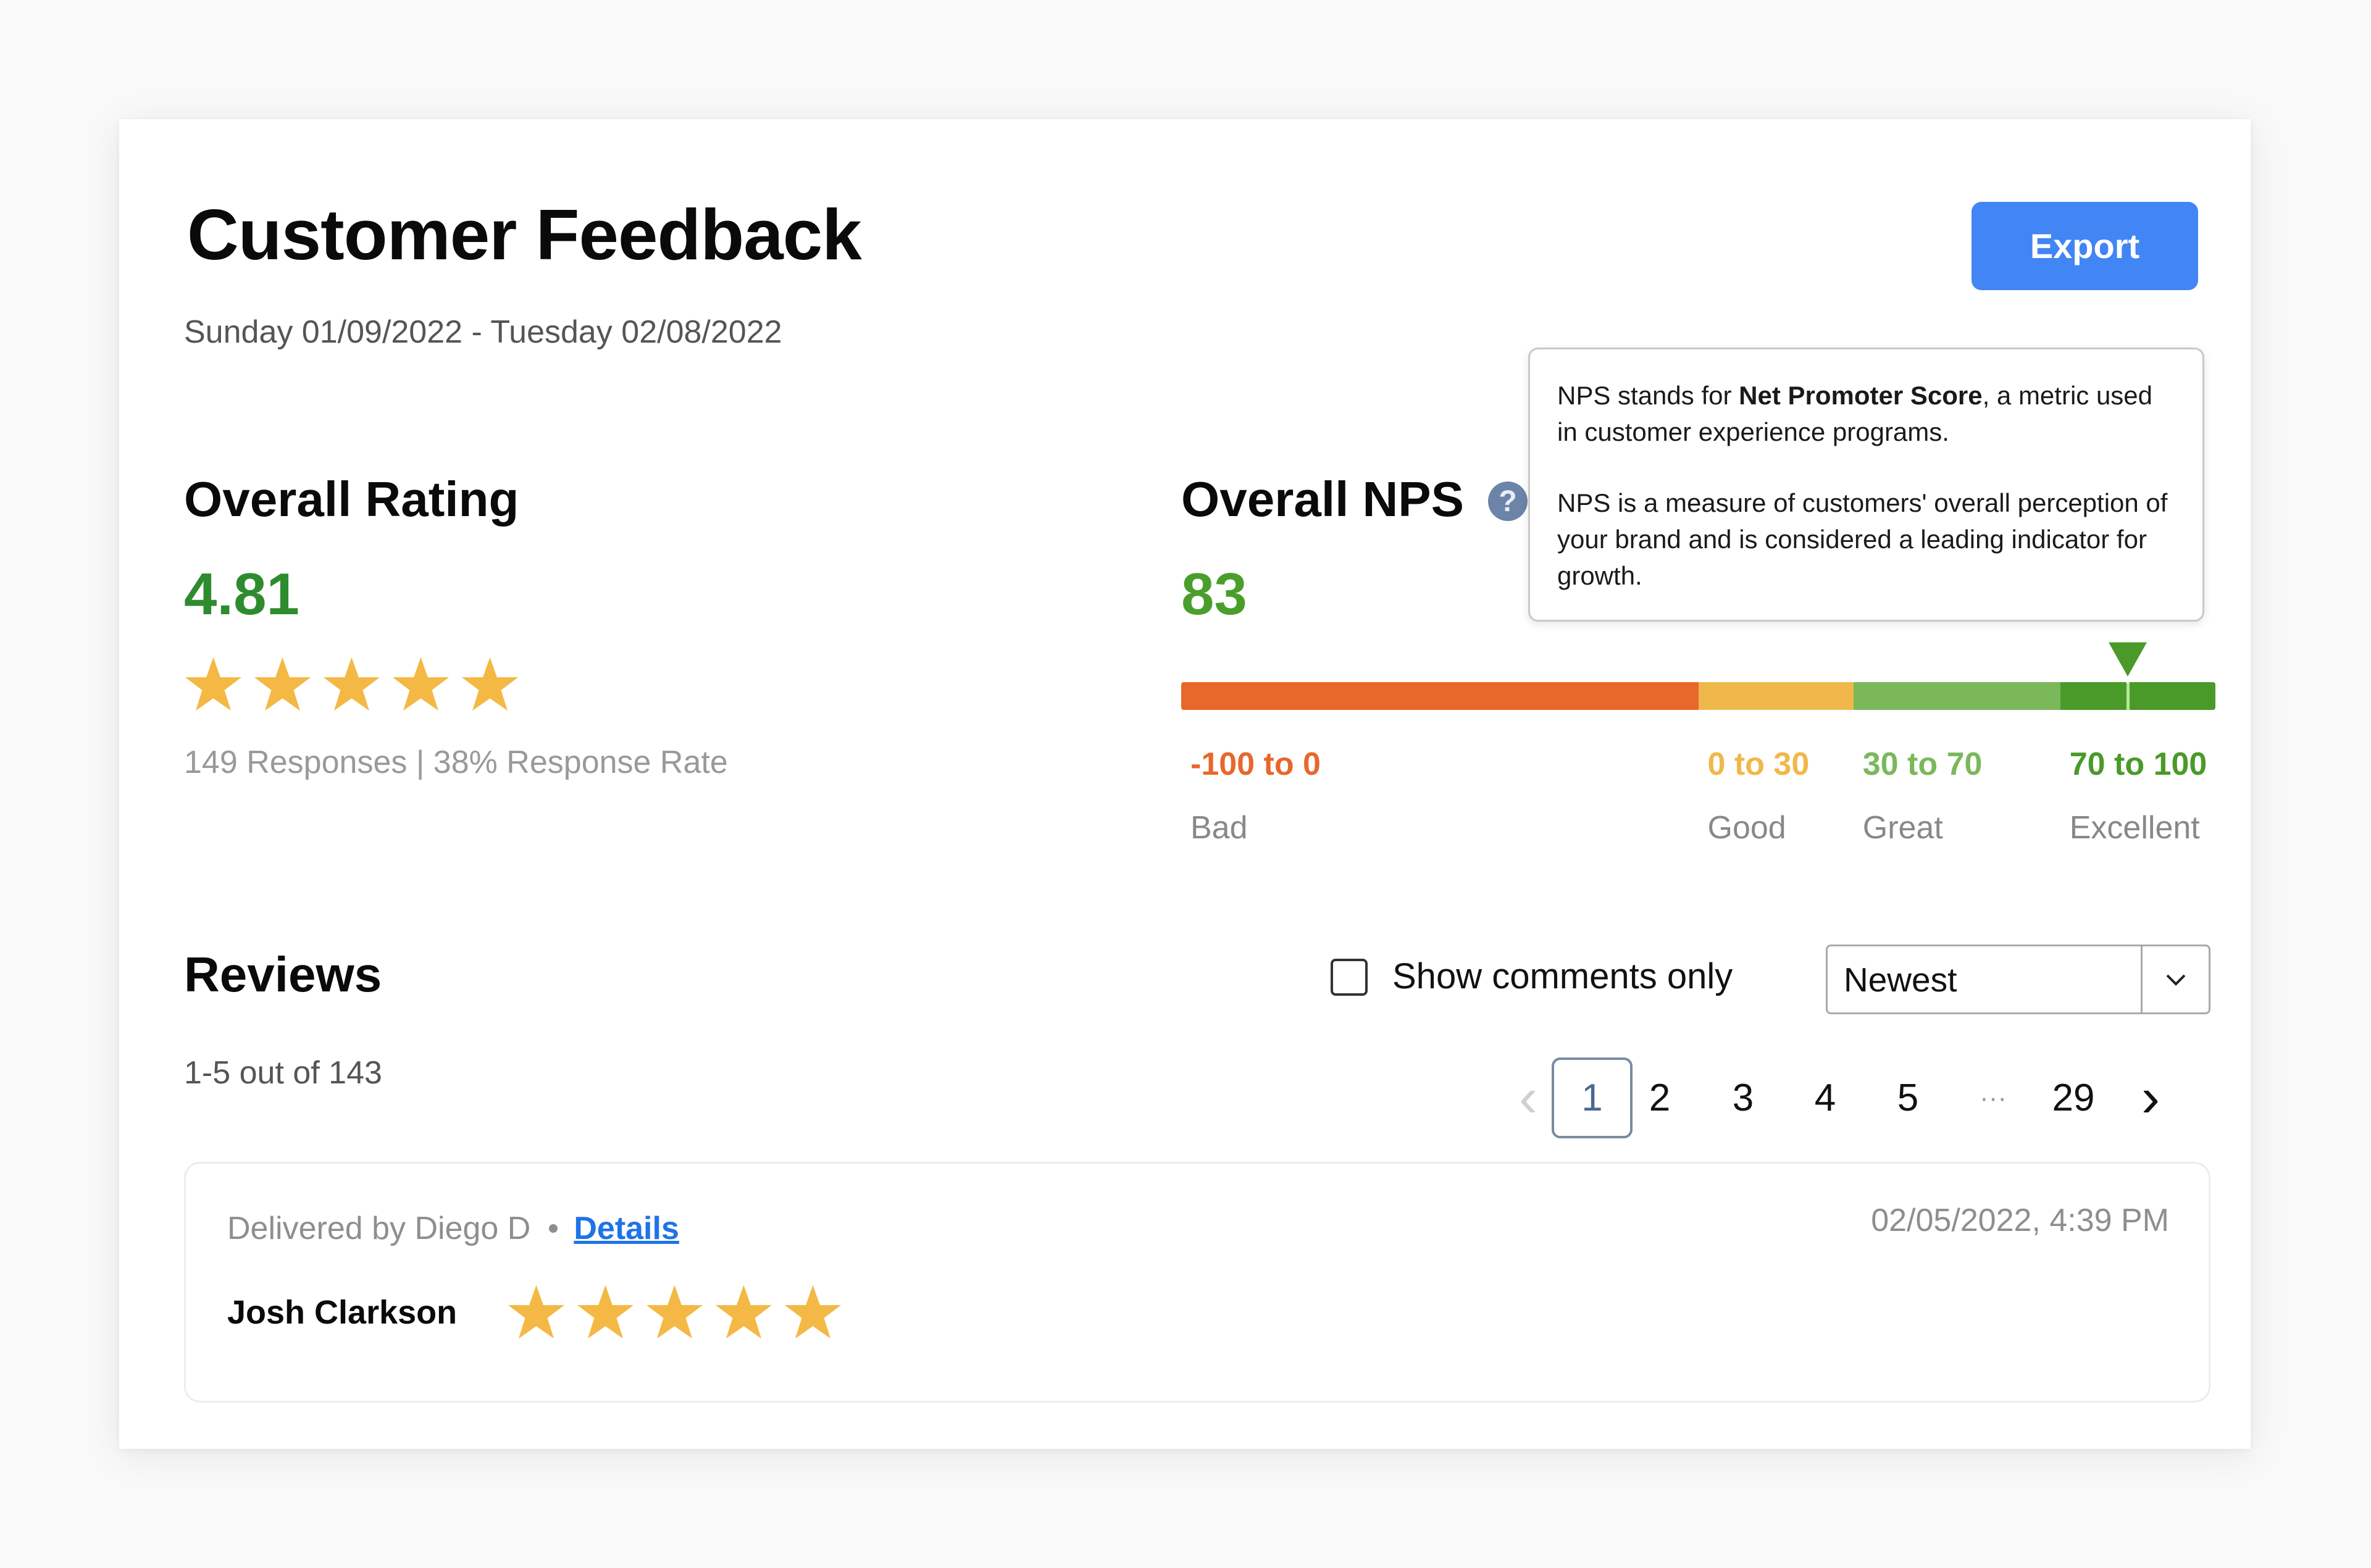 This screenshot has height=1568, width=2371. I want to click on nps-range-name: Excellent, so click(2134, 828).